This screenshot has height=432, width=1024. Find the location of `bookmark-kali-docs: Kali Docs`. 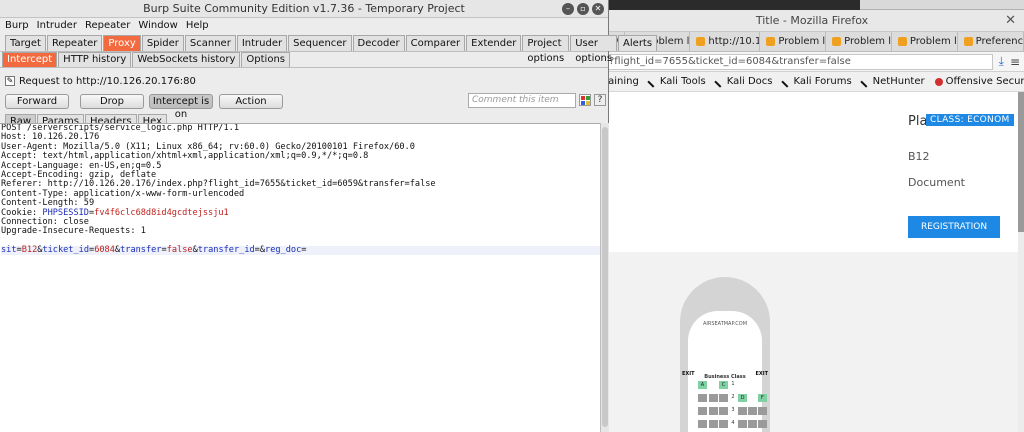

bookmark-kali-docs: Kali Docs is located at coordinates (743, 81).